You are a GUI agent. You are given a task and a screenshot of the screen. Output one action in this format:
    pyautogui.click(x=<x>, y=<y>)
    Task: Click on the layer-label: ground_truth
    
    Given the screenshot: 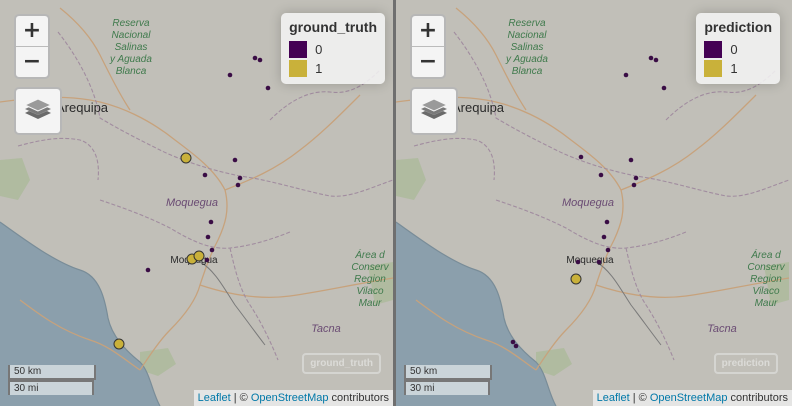 What is the action you would take?
    pyautogui.click(x=341, y=363)
    